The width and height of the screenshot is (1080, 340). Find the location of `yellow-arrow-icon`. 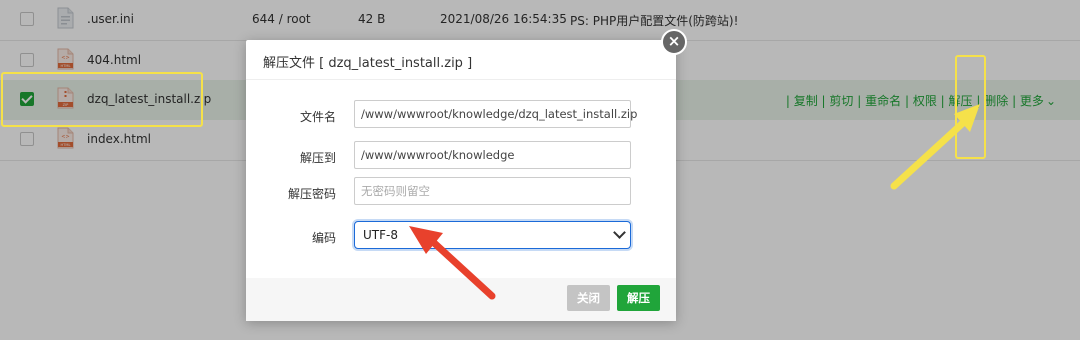

yellow-arrow-icon is located at coordinates (935, 147).